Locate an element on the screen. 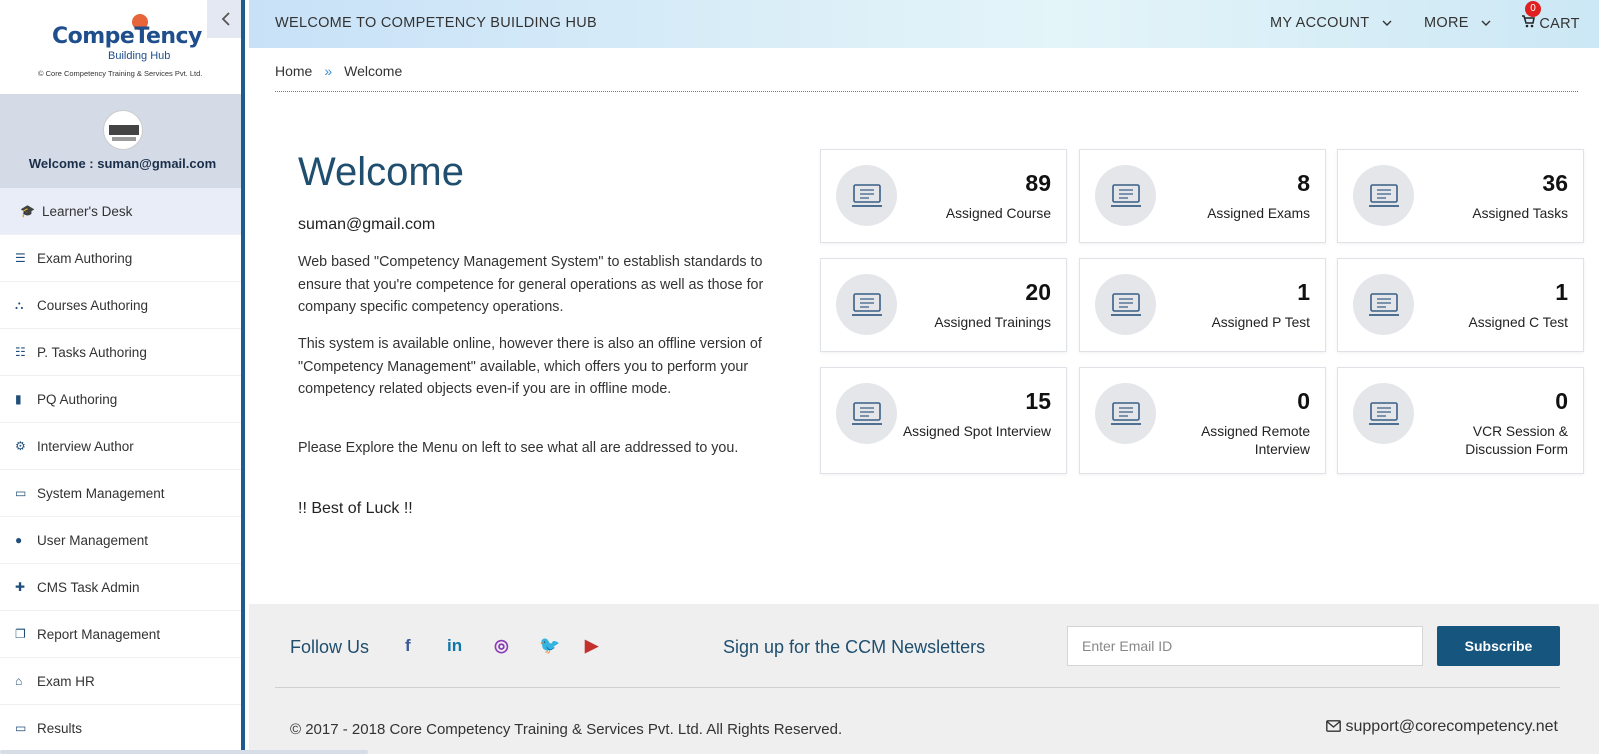 This screenshot has height=754, width=1599. sidebar-item-results: ▭ Results is located at coordinates (120, 728).